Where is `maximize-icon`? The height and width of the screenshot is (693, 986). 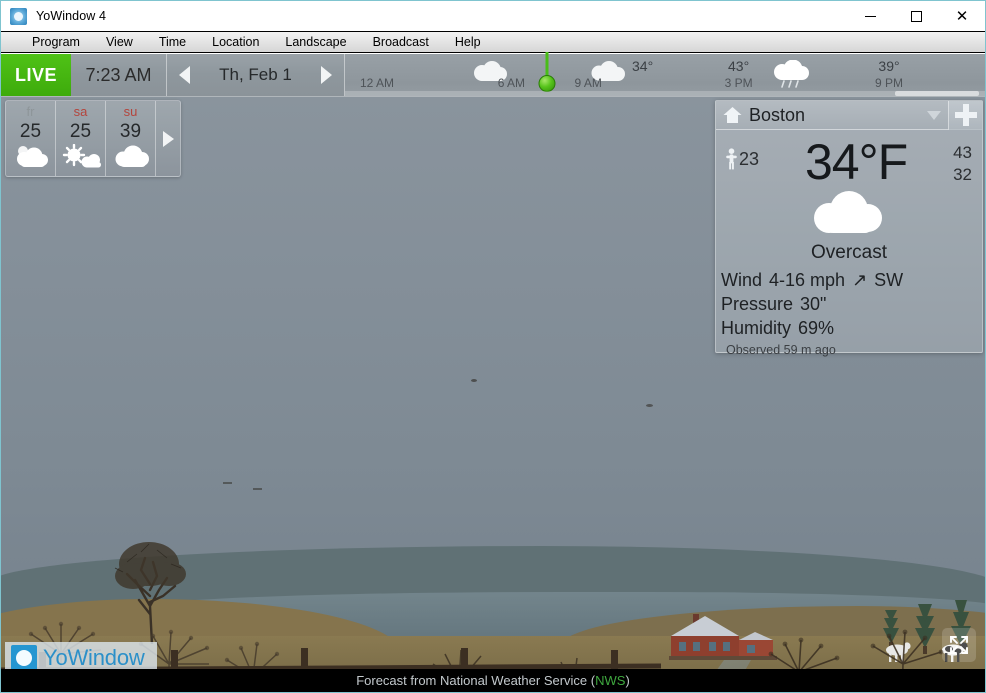
maximize-icon is located at coordinates (916, 16).